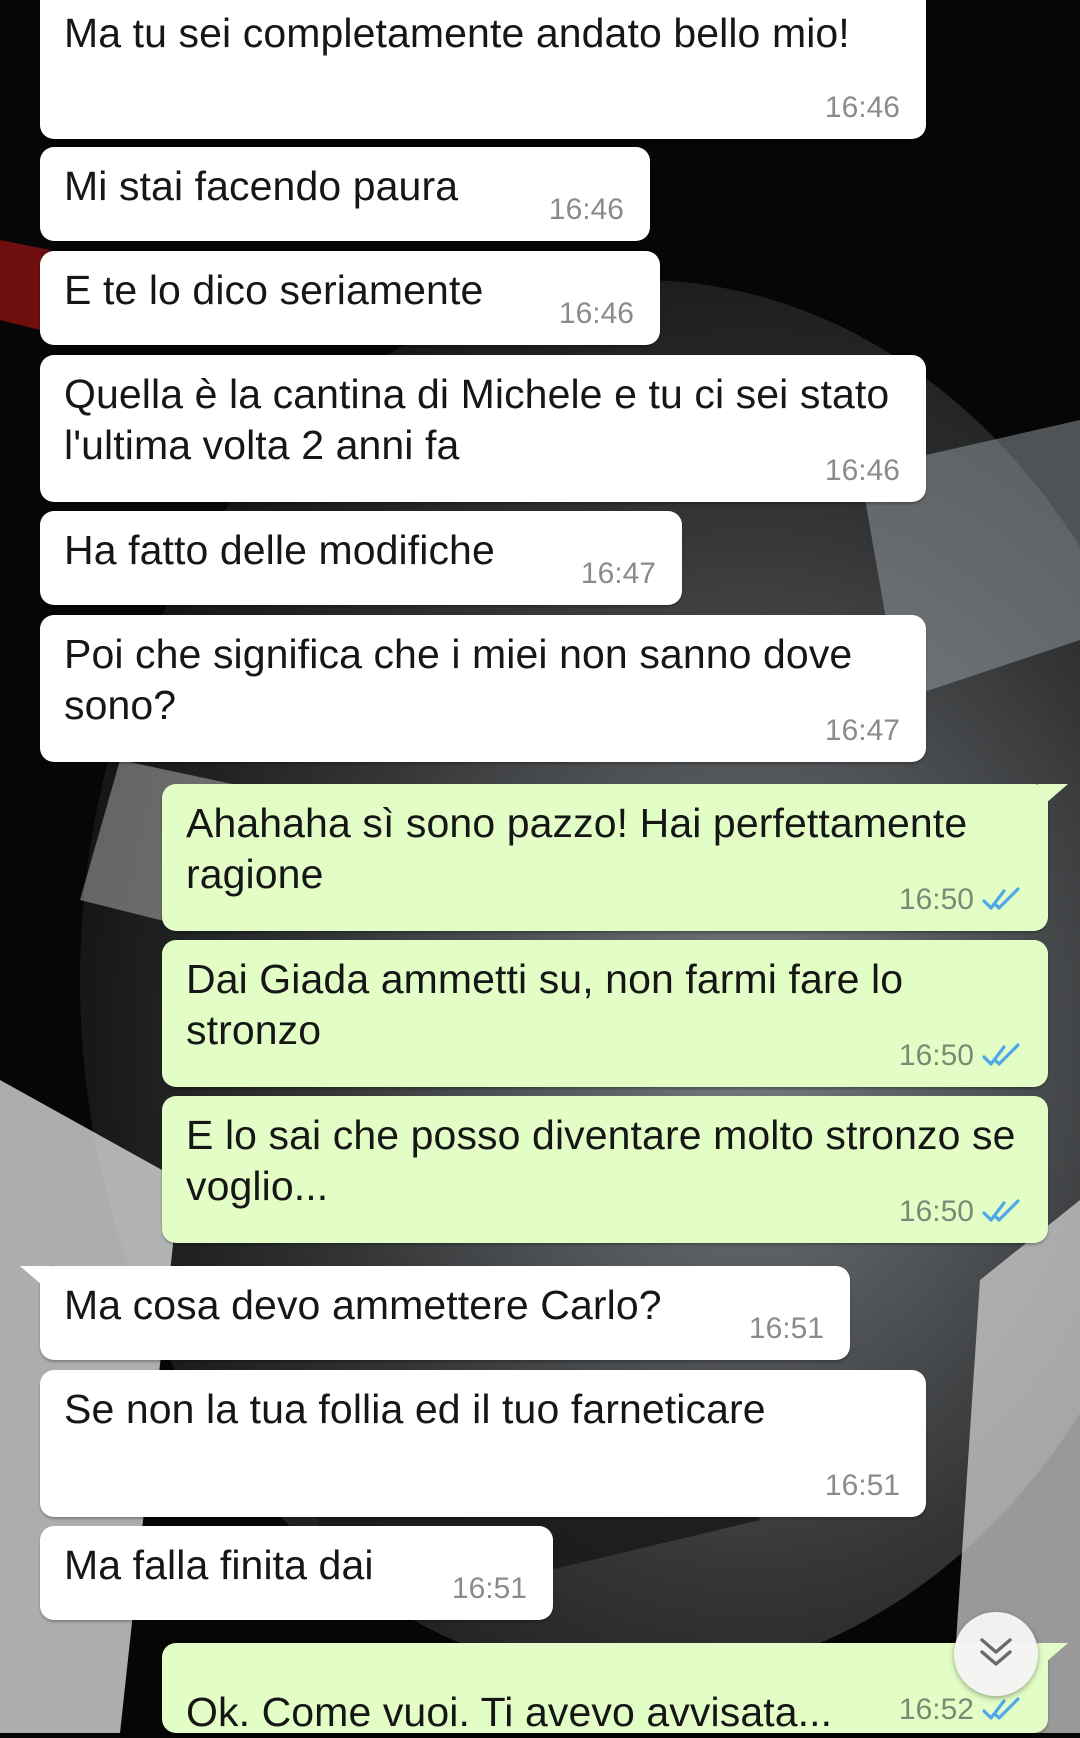 The image size is (1080, 1738). I want to click on message-incoming: Mi stai facendo paura 16:46, so click(345, 194).